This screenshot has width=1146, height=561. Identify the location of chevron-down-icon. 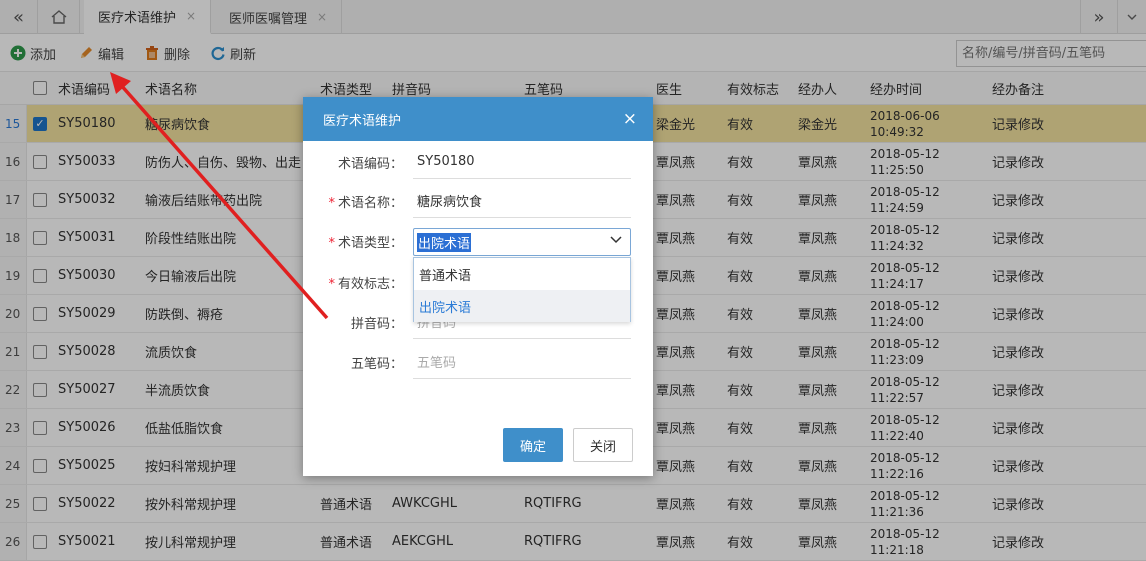
(616, 240).